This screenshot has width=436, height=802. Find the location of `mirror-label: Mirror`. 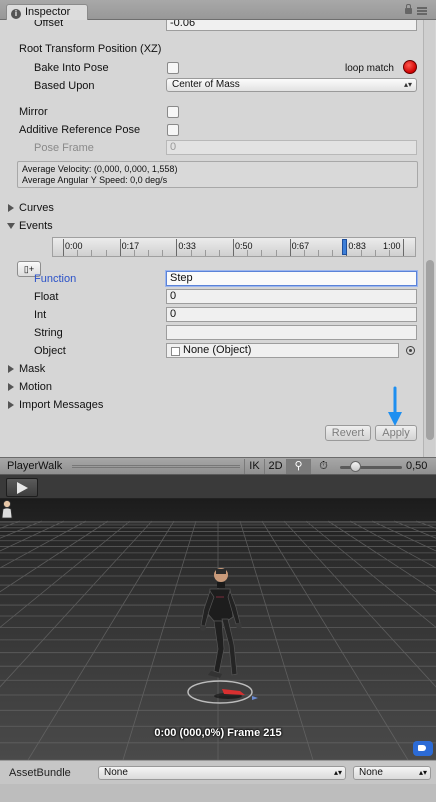

mirror-label: Mirror is located at coordinates (33, 112).